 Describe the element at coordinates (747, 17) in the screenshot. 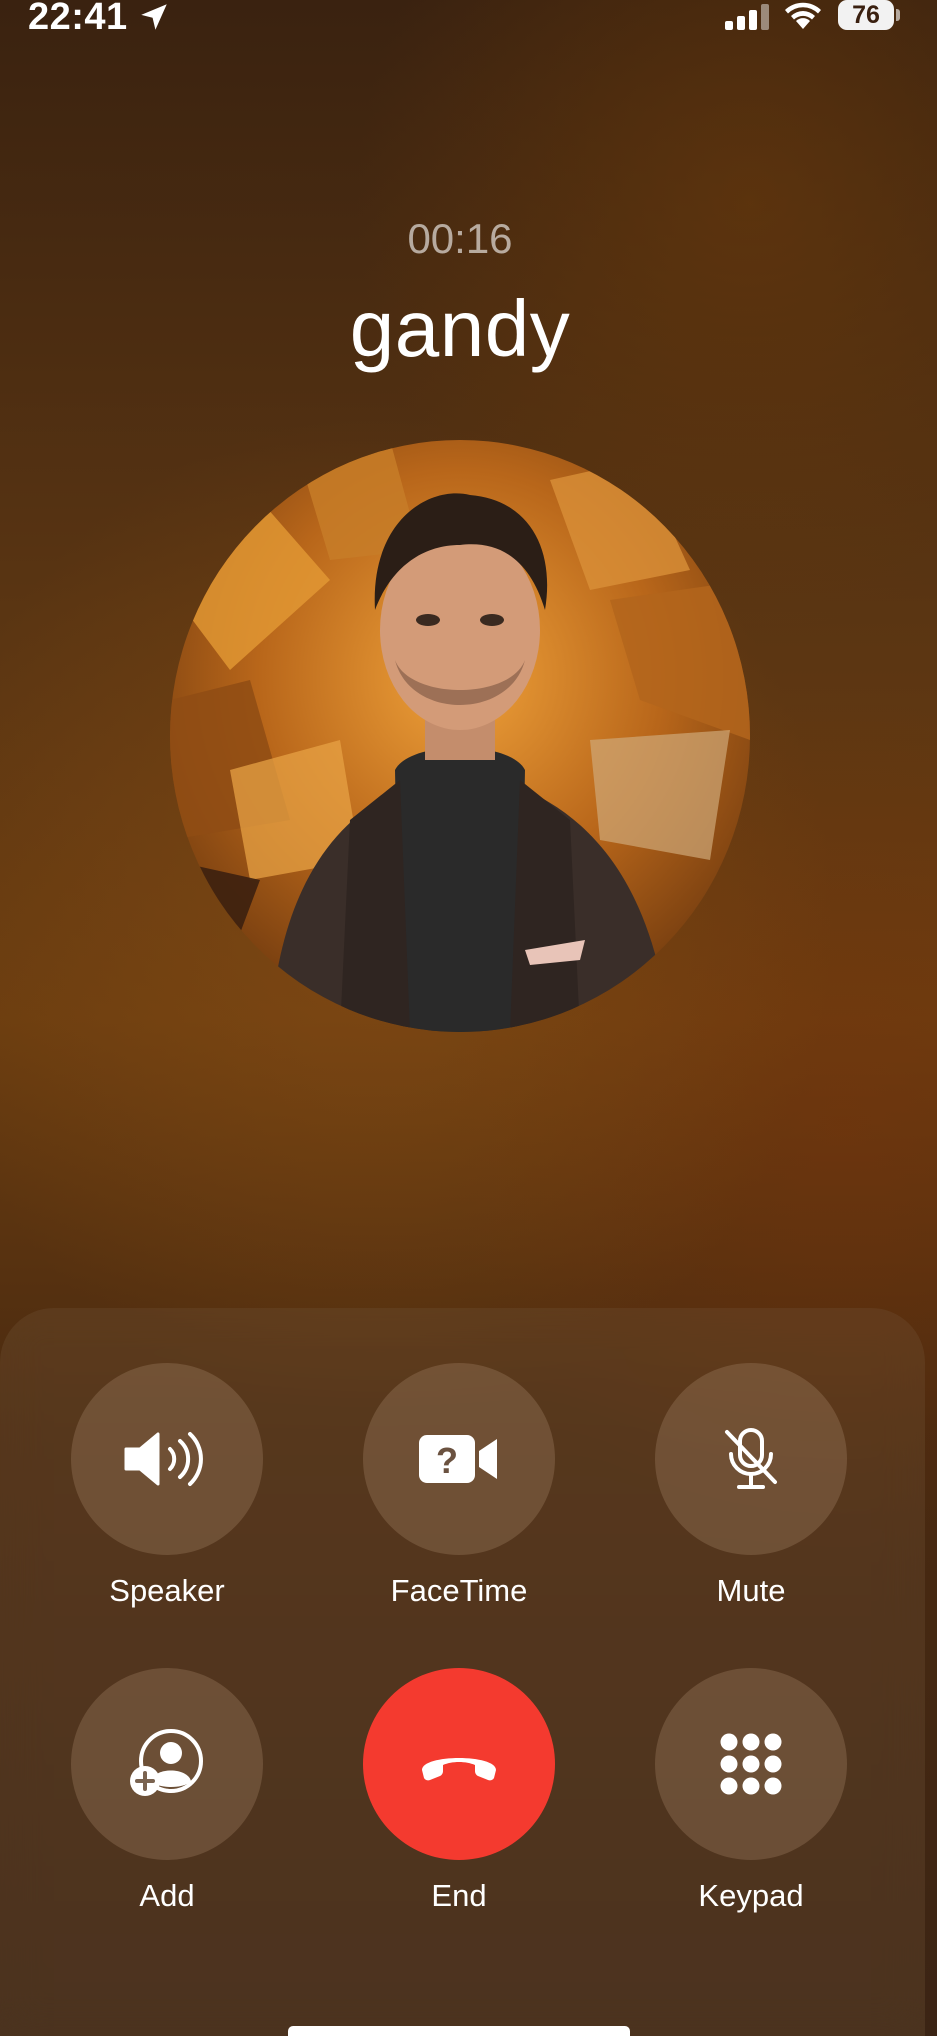

I see `cellular-signal-icon` at that location.